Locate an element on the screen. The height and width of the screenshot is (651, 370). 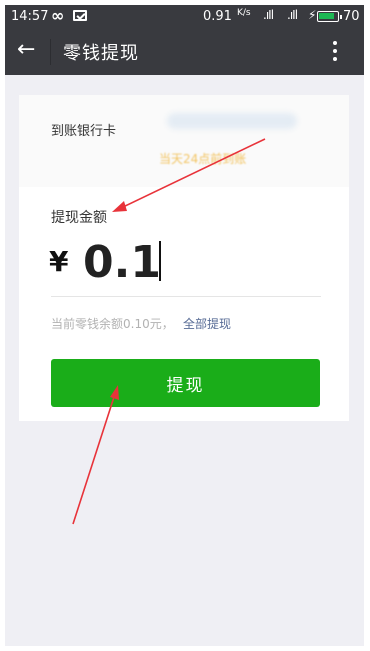
status-bar: 14:57 ∞ 0.91 K/s .ıIl .ıIl ⚡ 70 is located at coordinates (184, 17).